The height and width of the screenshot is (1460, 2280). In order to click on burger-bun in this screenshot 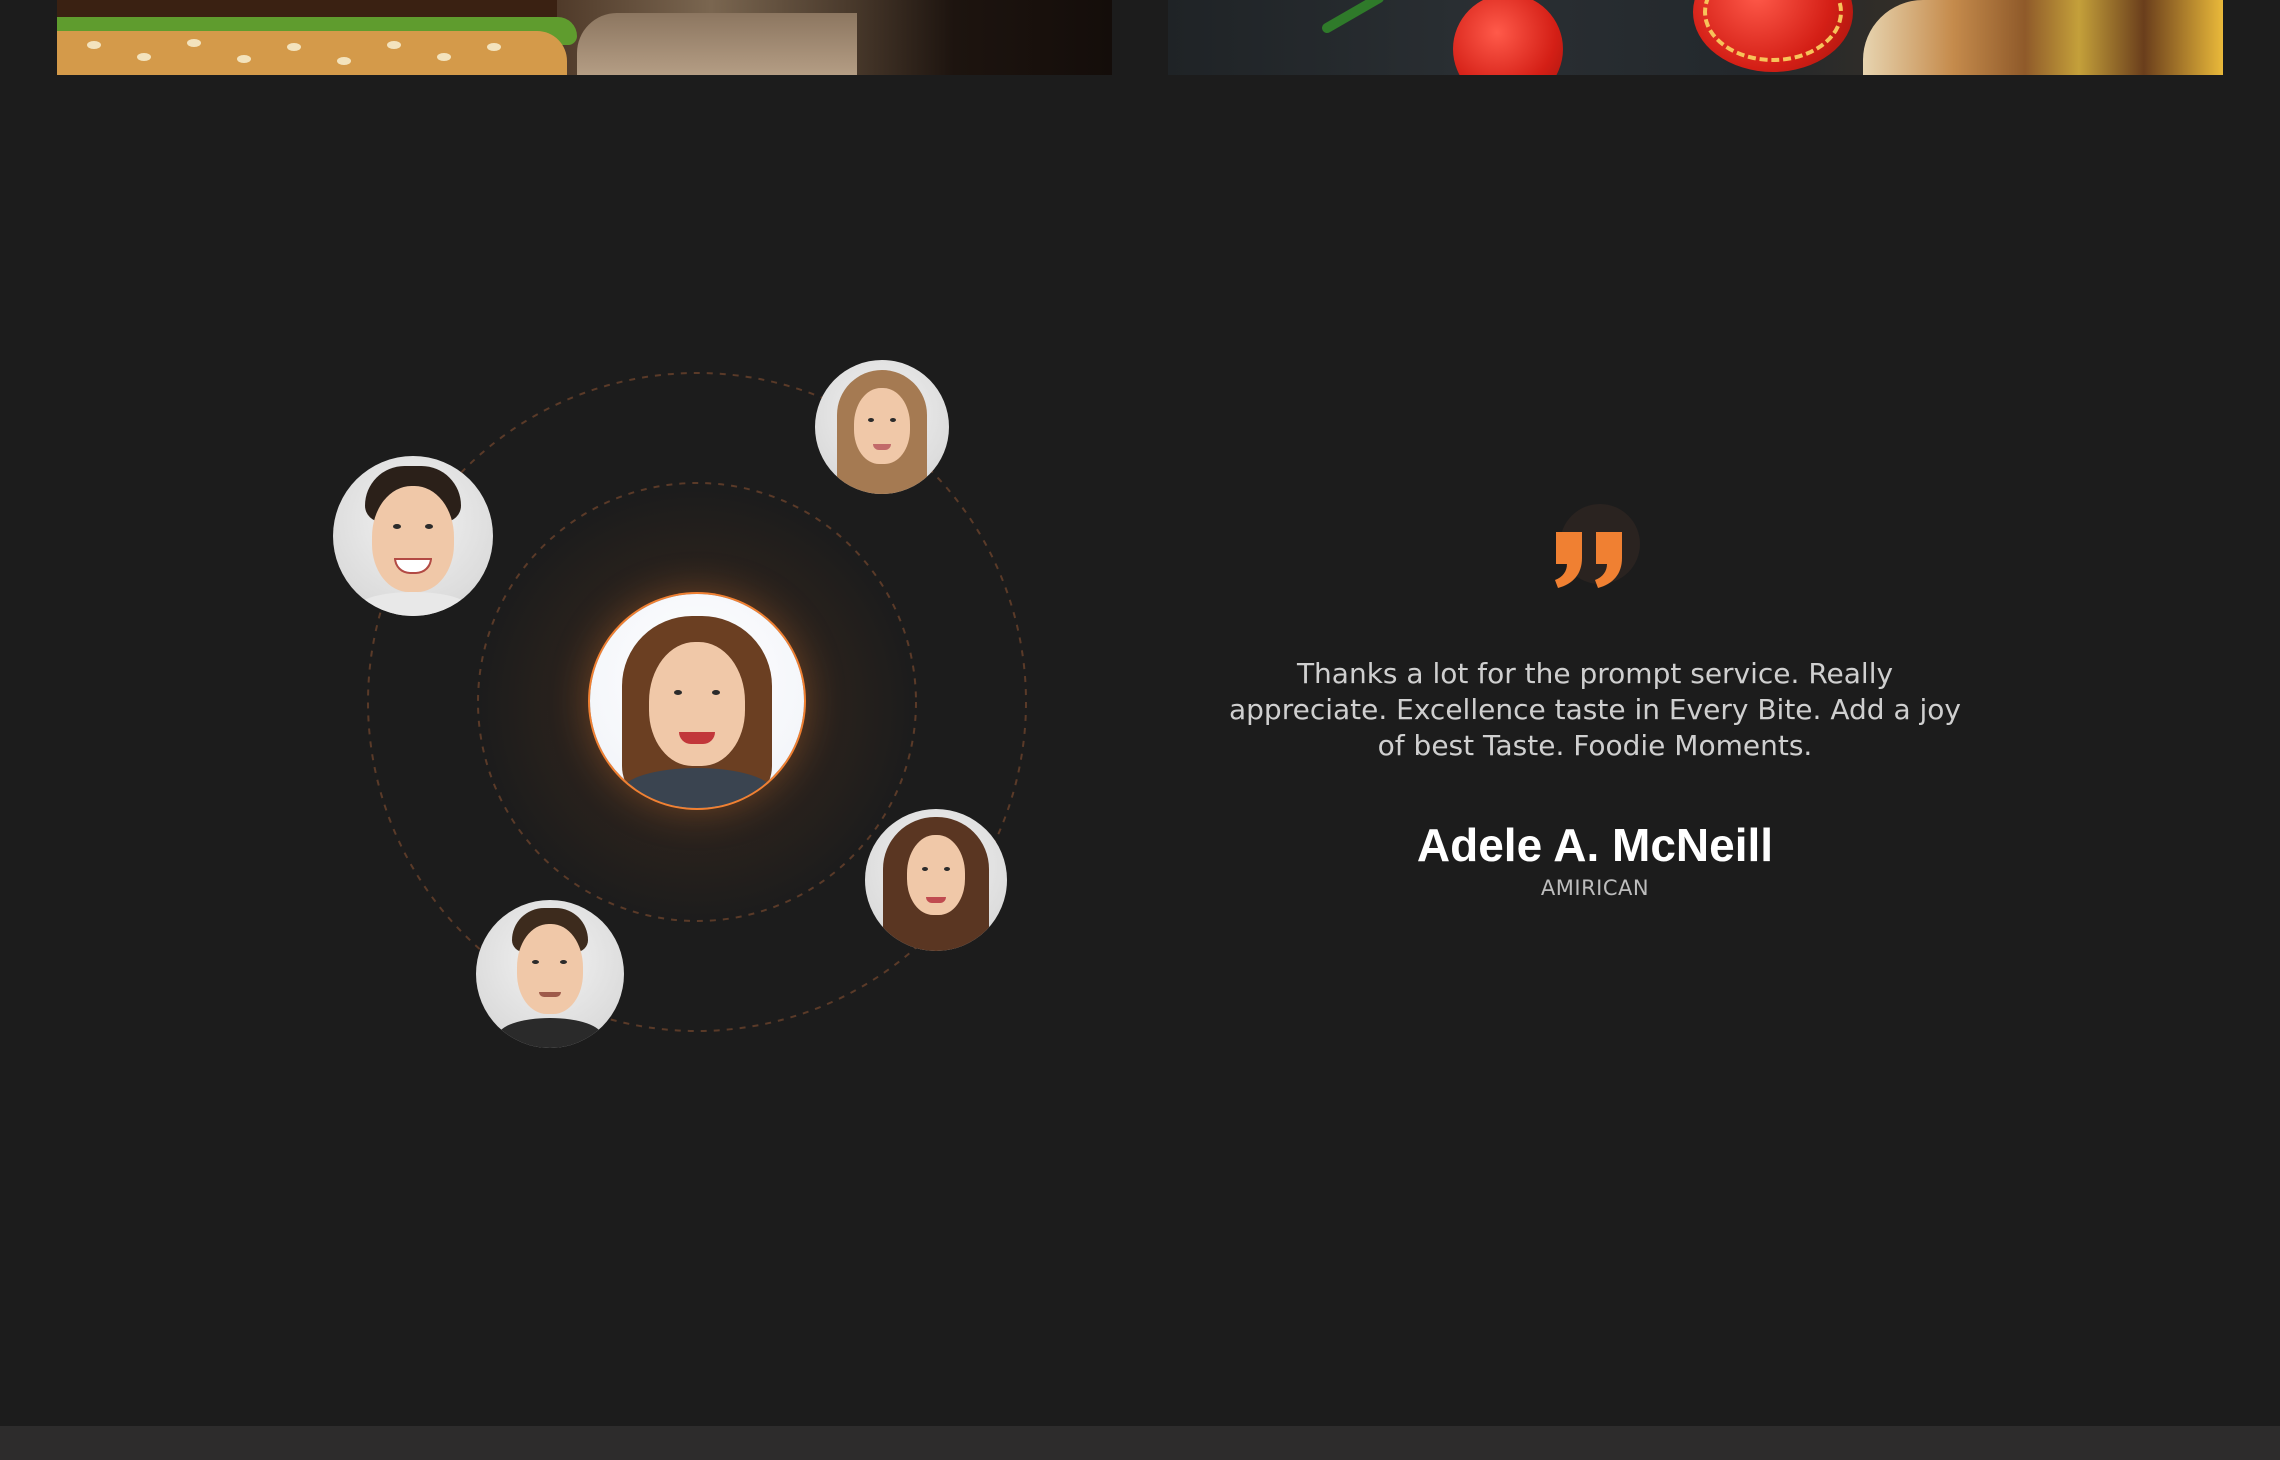, I will do `click(312, 53)`.